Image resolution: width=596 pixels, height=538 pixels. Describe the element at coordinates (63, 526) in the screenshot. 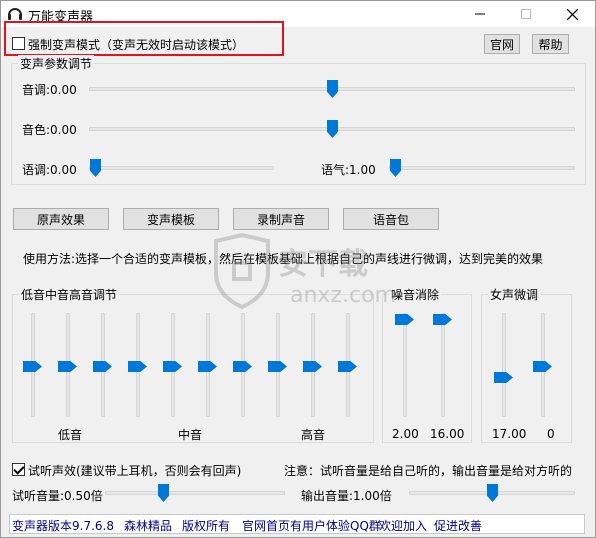

I see `status-version: 变声器版本9.7.6.8` at that location.